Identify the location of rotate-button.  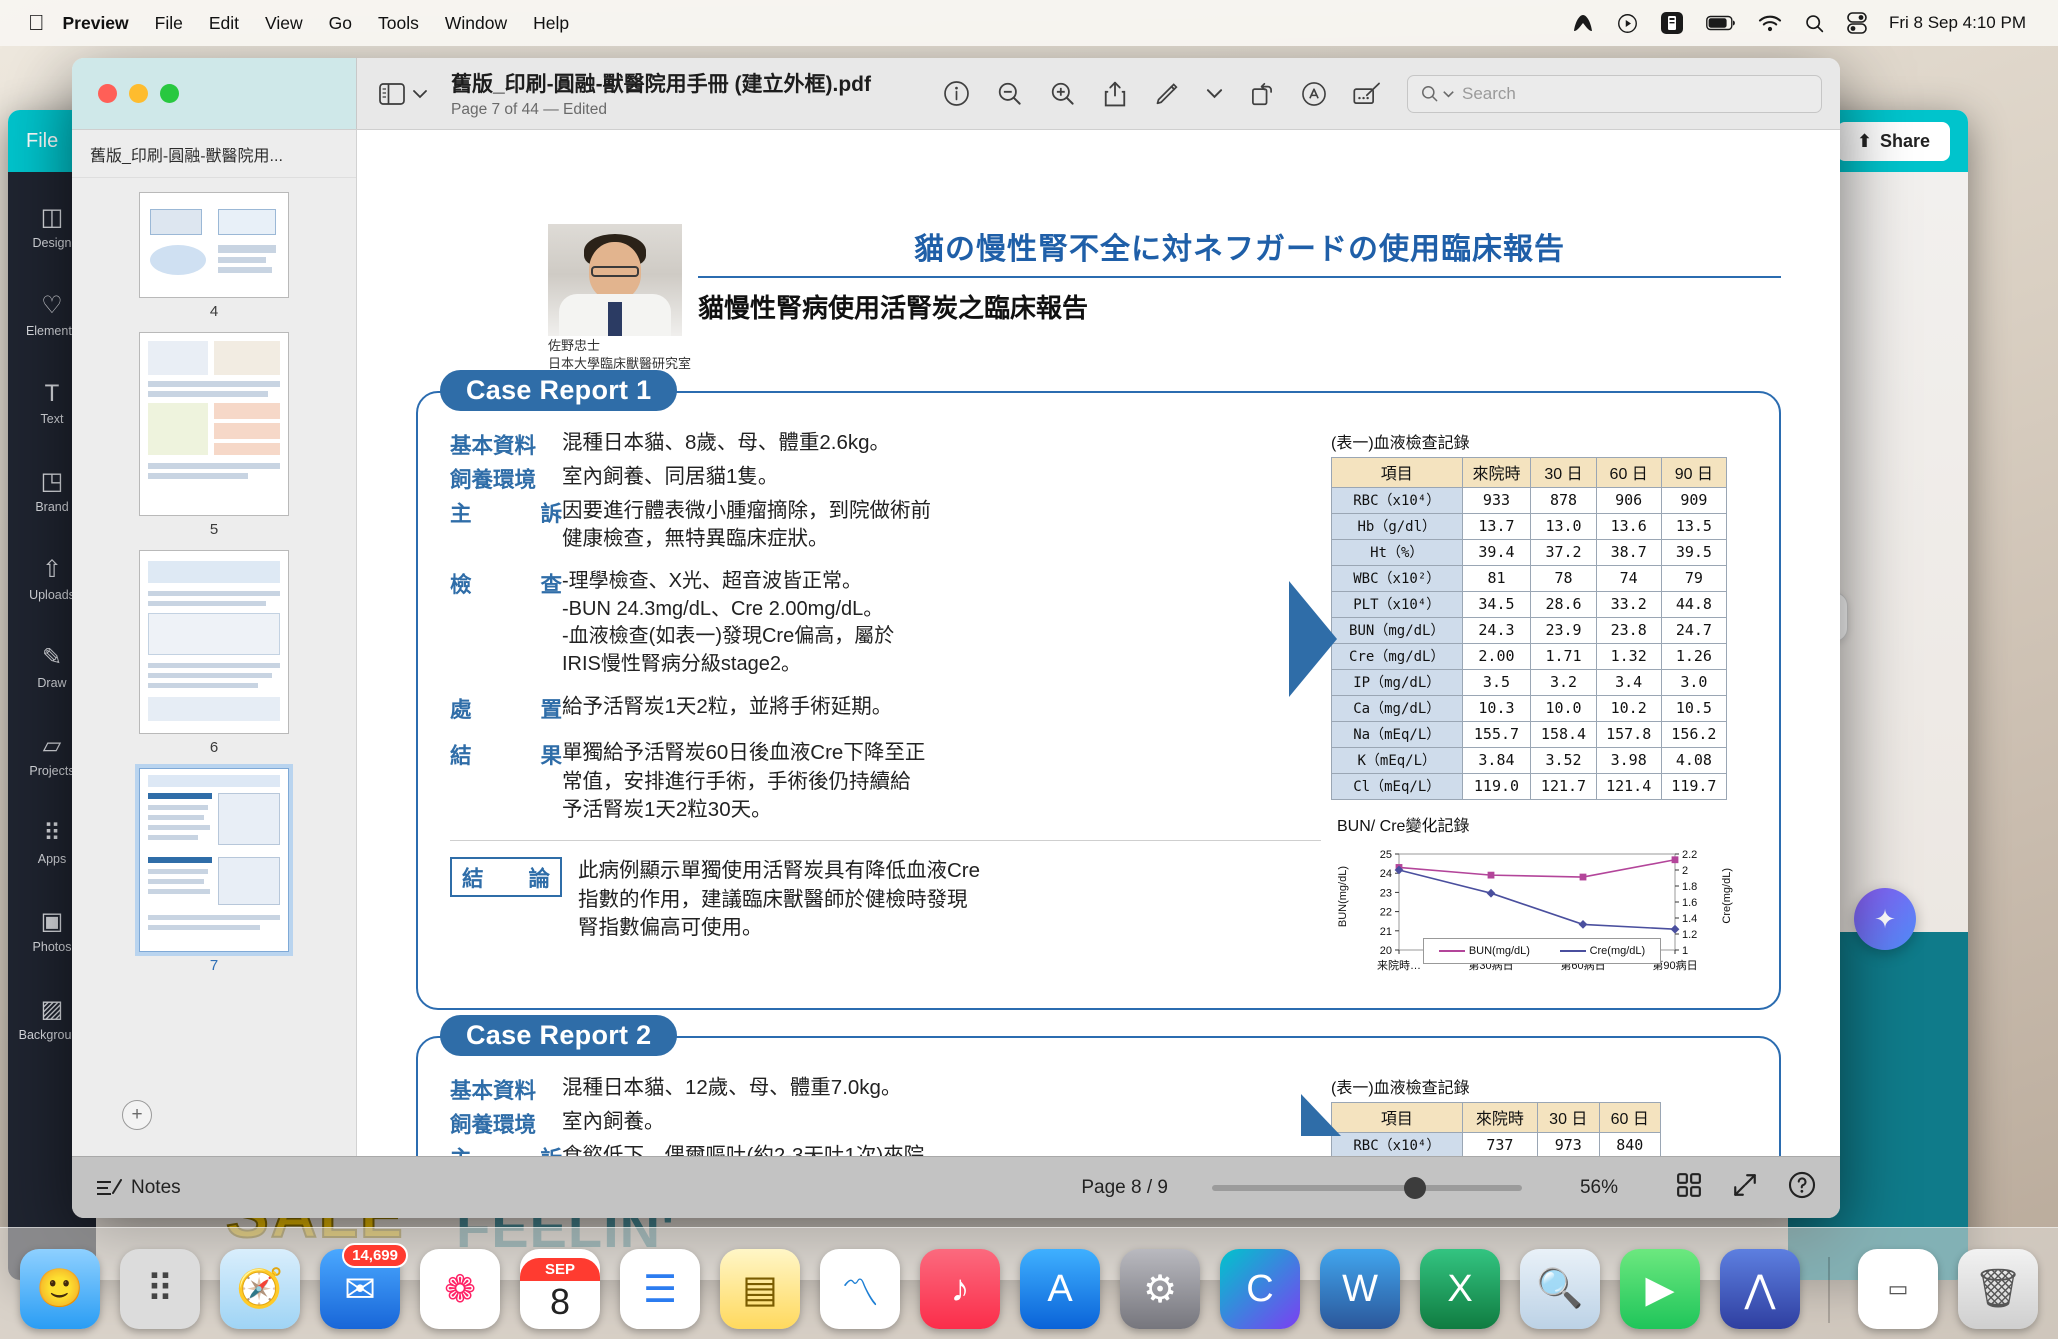
(1262, 94).